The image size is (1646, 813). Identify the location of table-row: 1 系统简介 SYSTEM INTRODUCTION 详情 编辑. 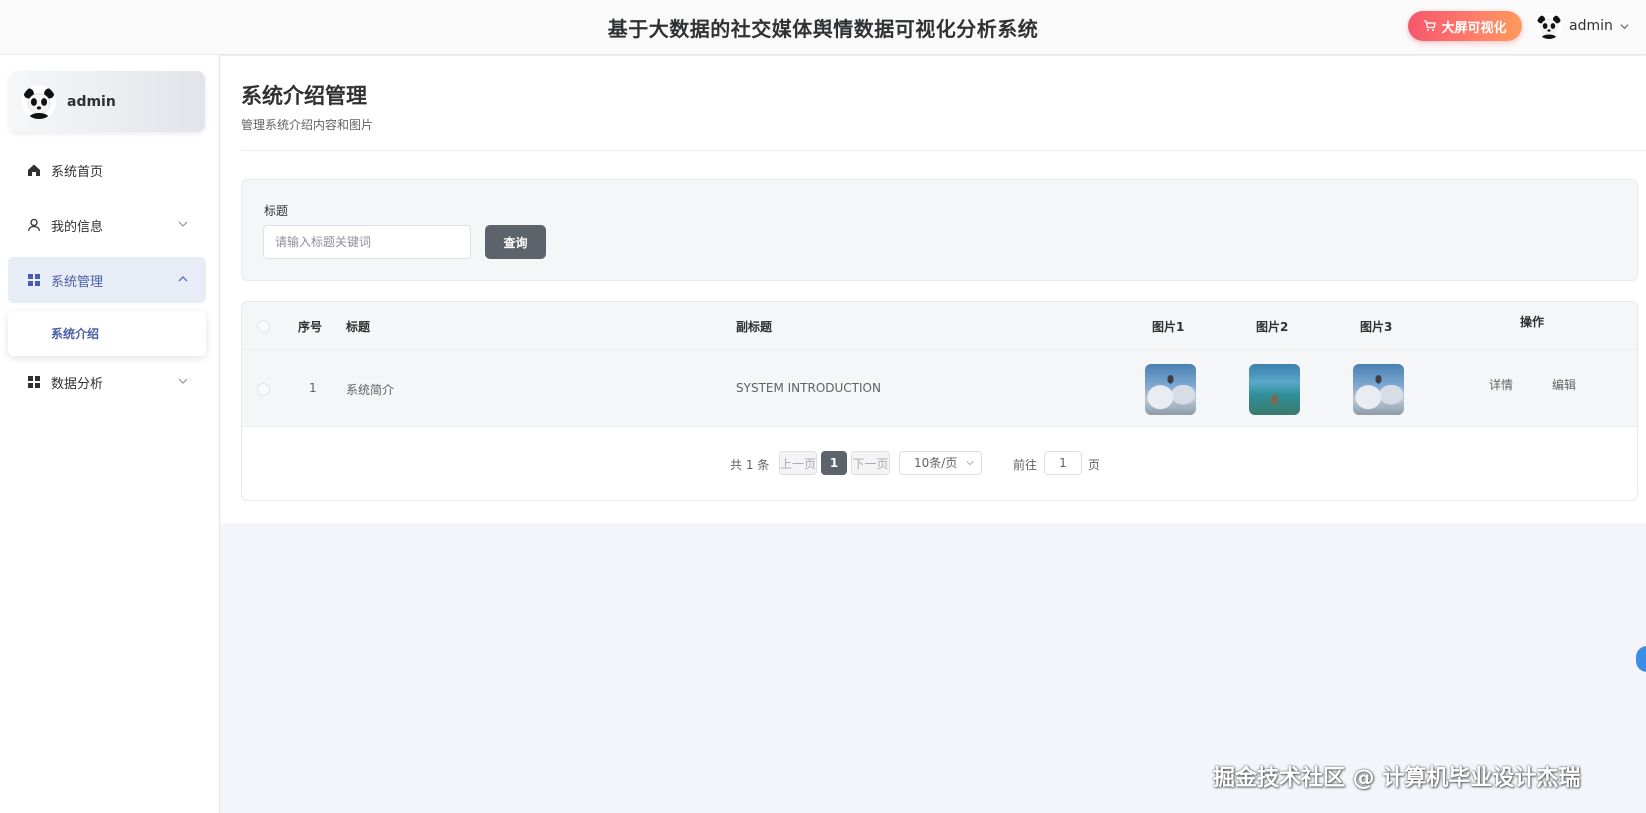
(939, 388).